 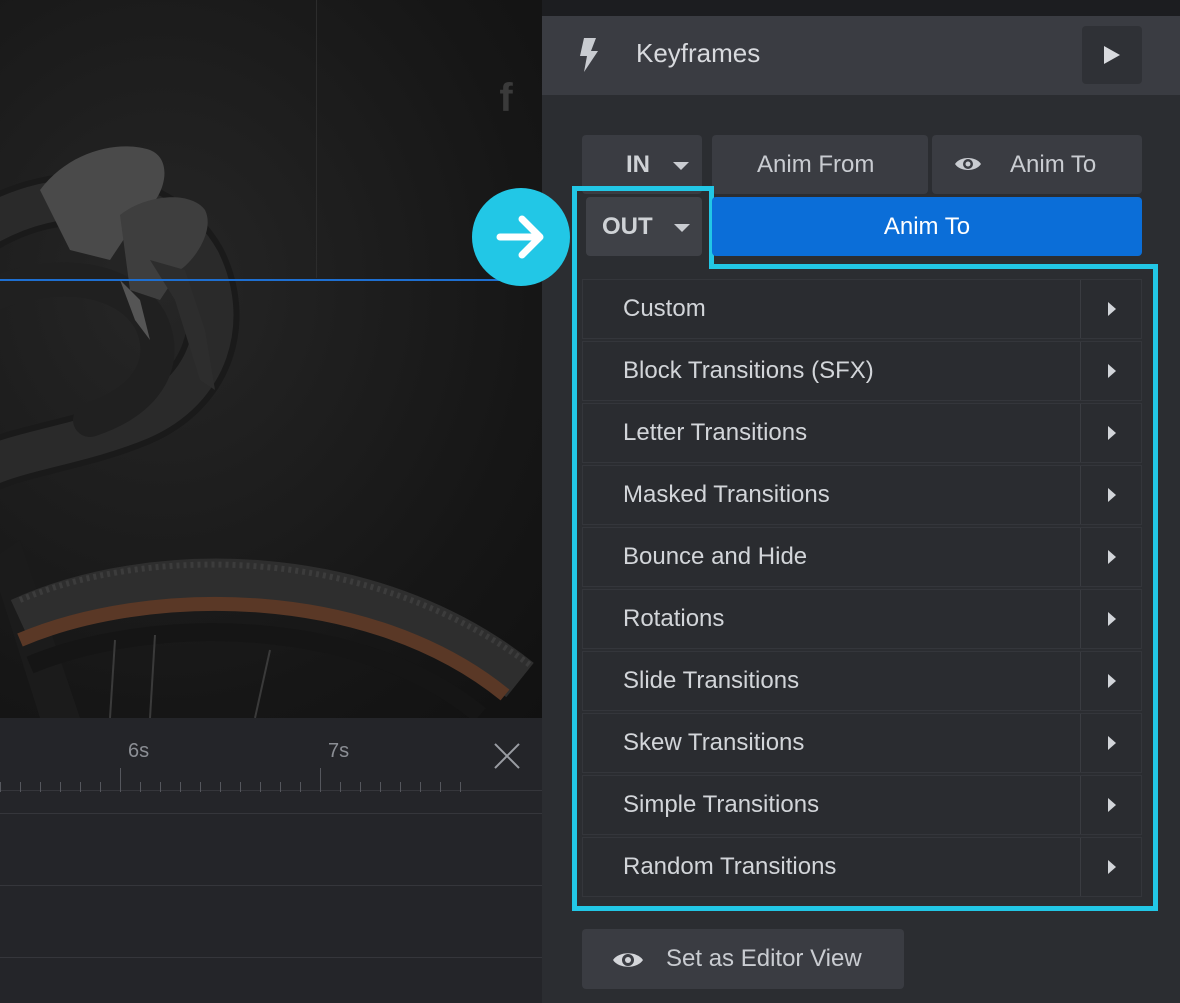 What do you see at coordinates (589, 55) in the screenshot?
I see `bolt-icon` at bounding box center [589, 55].